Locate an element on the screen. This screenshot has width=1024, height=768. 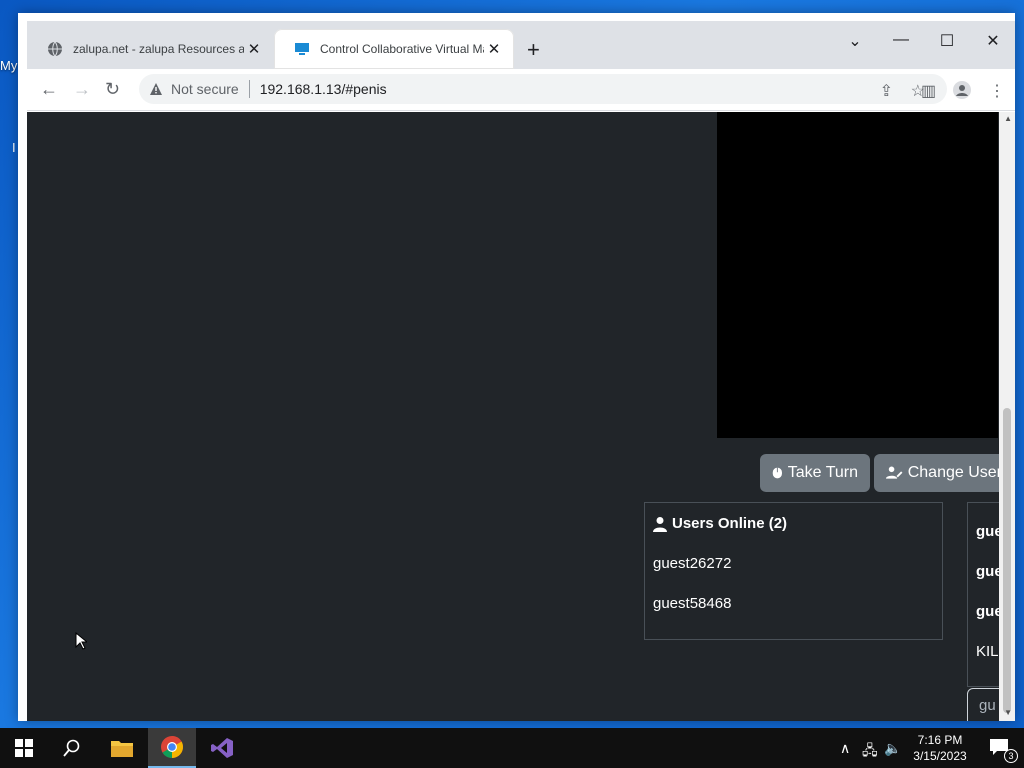
taskbar: ∧ 🖧 🔈 7:16 PM 3/15/2023 3 is located at coordinates (512, 748).